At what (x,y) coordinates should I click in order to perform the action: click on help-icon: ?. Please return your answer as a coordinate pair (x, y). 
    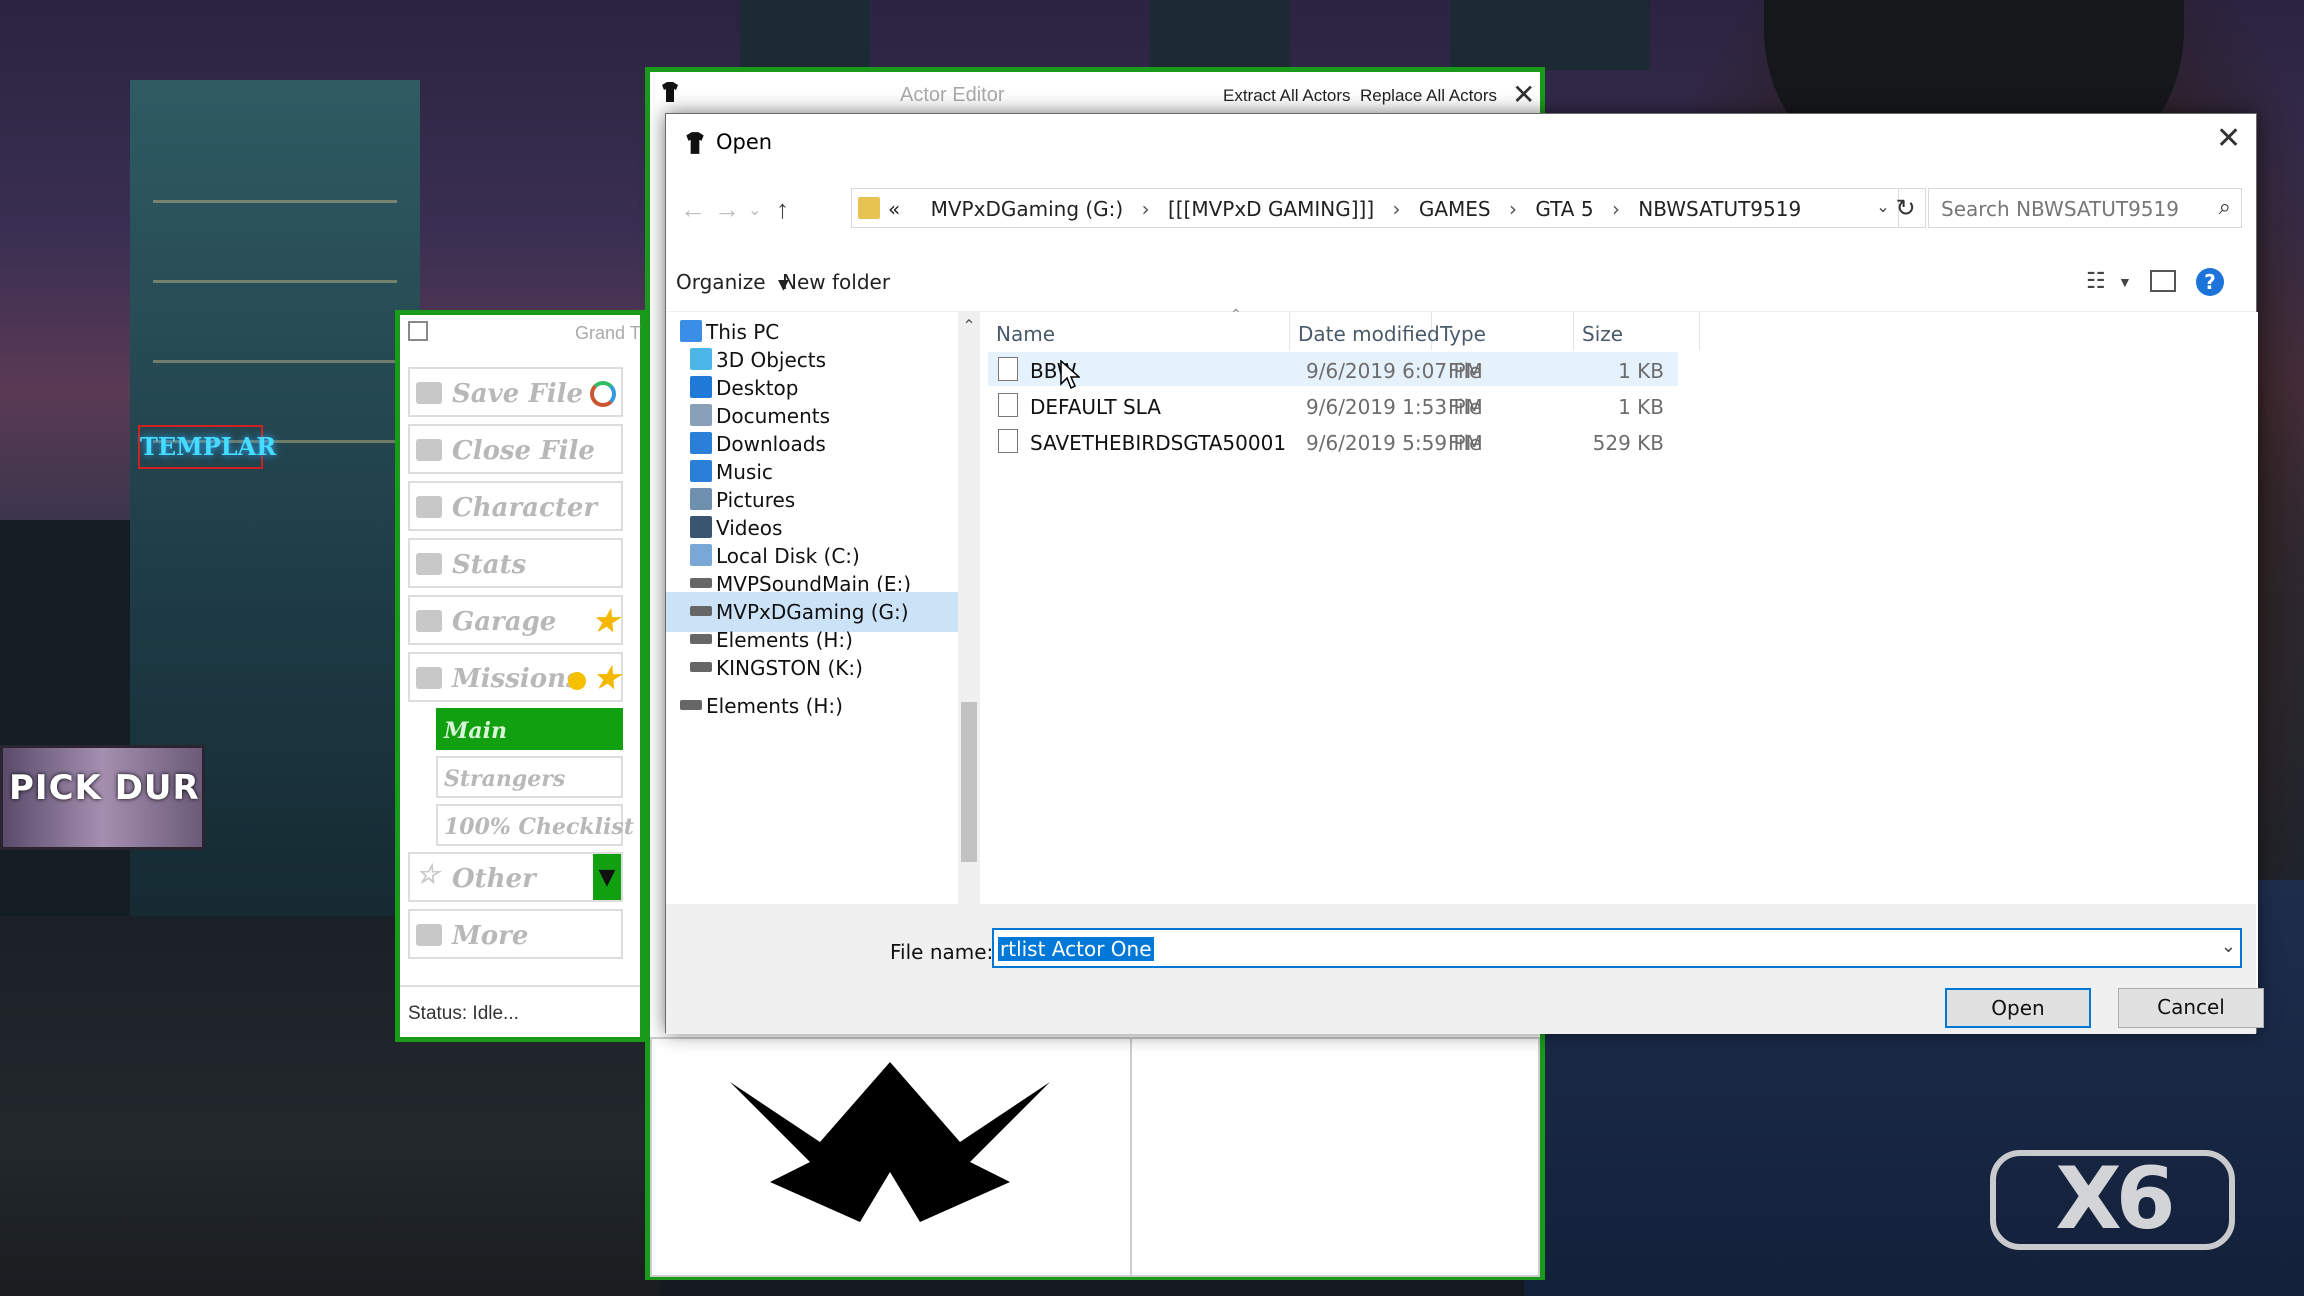
    Looking at the image, I should click on (2210, 282).